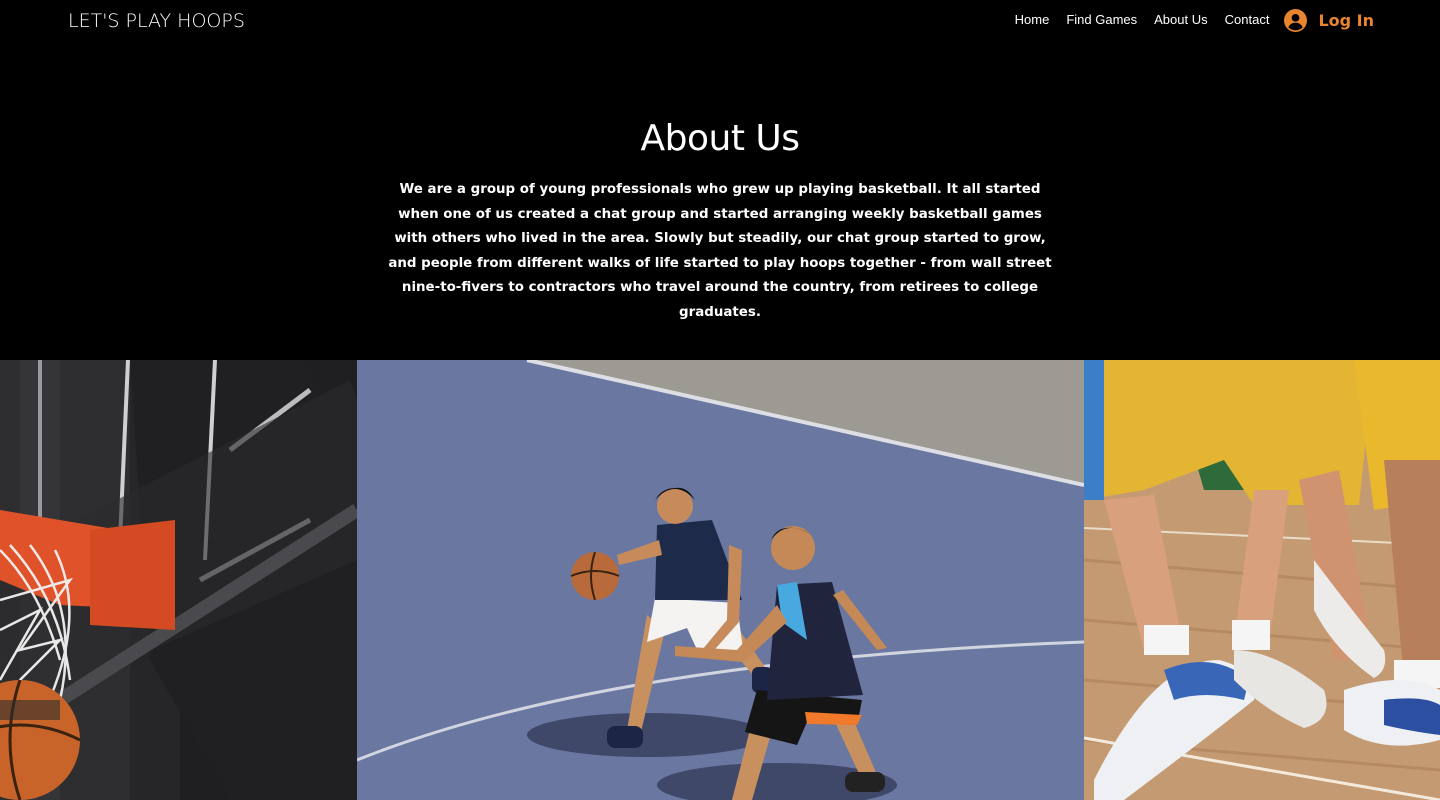 This screenshot has width=1440, height=800. Describe the element at coordinates (156, 21) in the screenshot. I see `site-logo: LET'S PLAY HOOPS` at that location.